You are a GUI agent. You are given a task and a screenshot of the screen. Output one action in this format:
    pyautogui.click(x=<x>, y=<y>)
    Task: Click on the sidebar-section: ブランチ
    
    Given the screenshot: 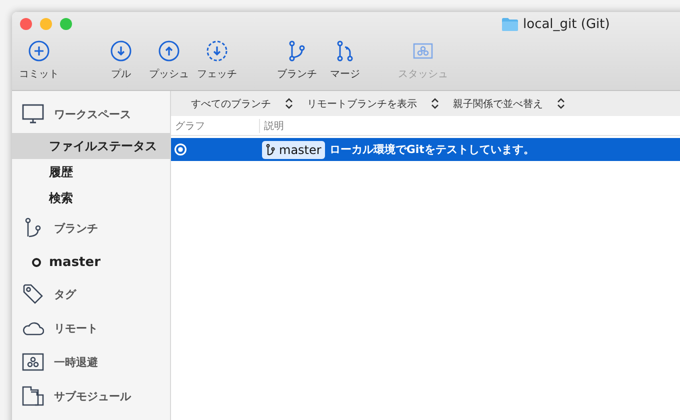 What is the action you would take?
    pyautogui.click(x=91, y=228)
    